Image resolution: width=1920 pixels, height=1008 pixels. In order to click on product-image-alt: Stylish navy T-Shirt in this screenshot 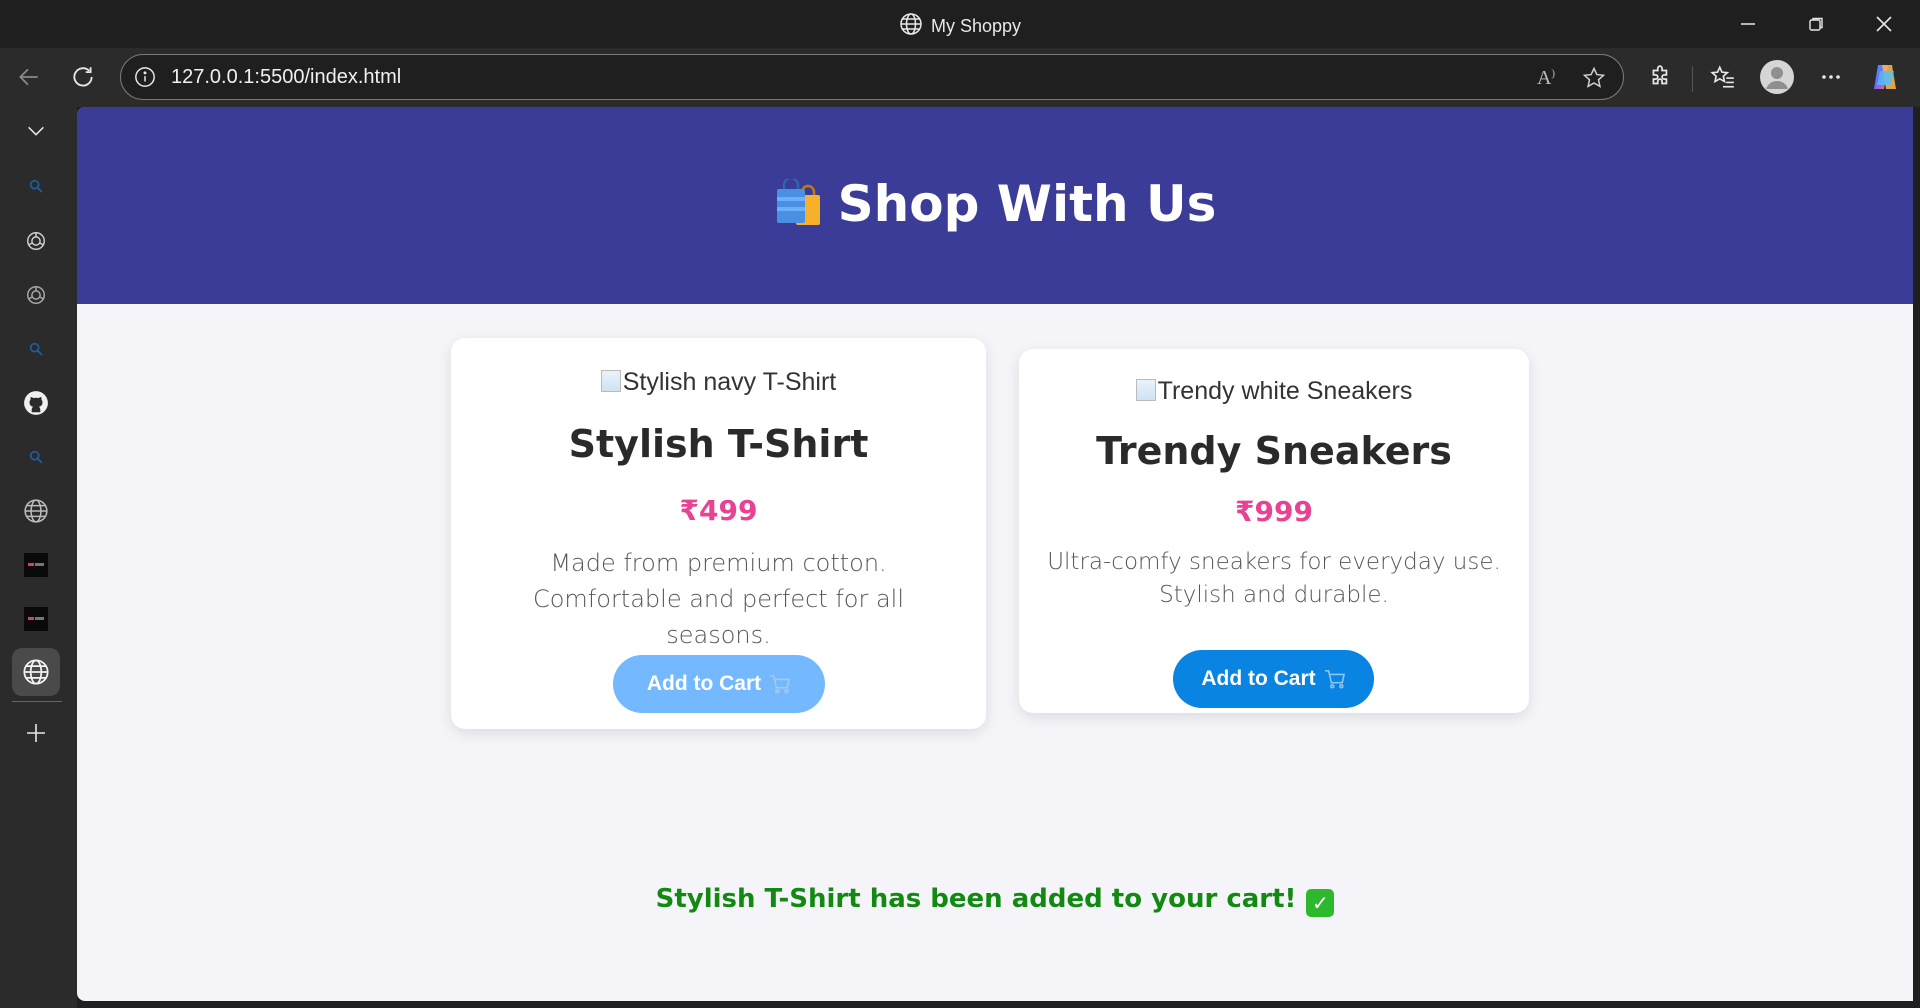, I will do `click(729, 382)`.